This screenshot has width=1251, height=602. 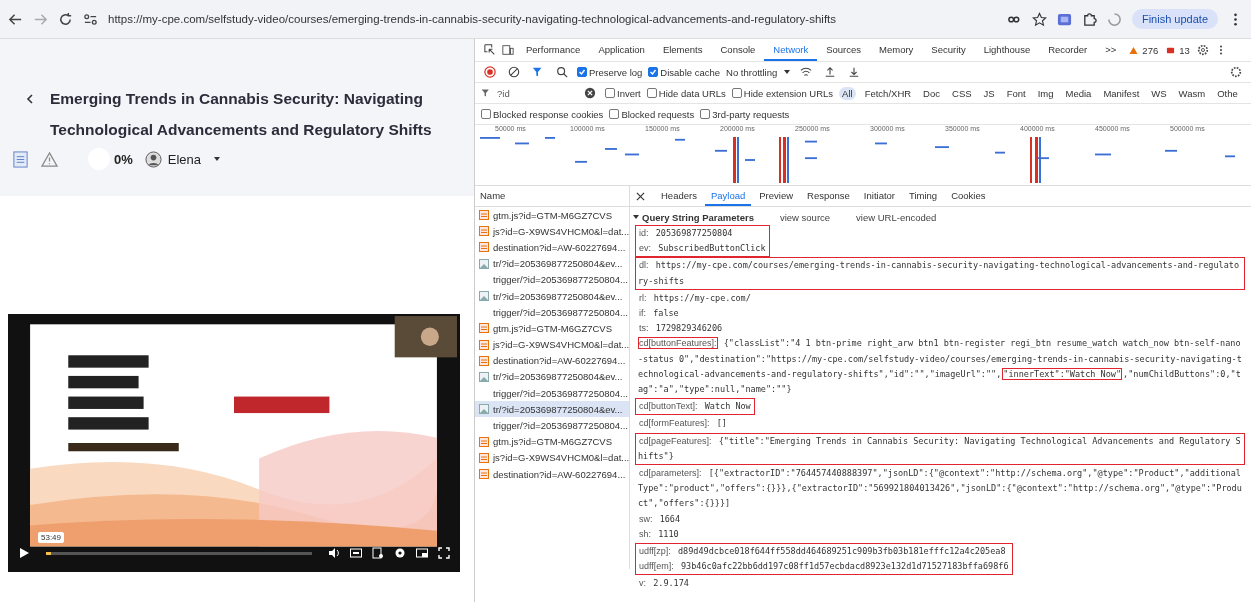 I want to click on wifi-icon, so click(x=806, y=72).